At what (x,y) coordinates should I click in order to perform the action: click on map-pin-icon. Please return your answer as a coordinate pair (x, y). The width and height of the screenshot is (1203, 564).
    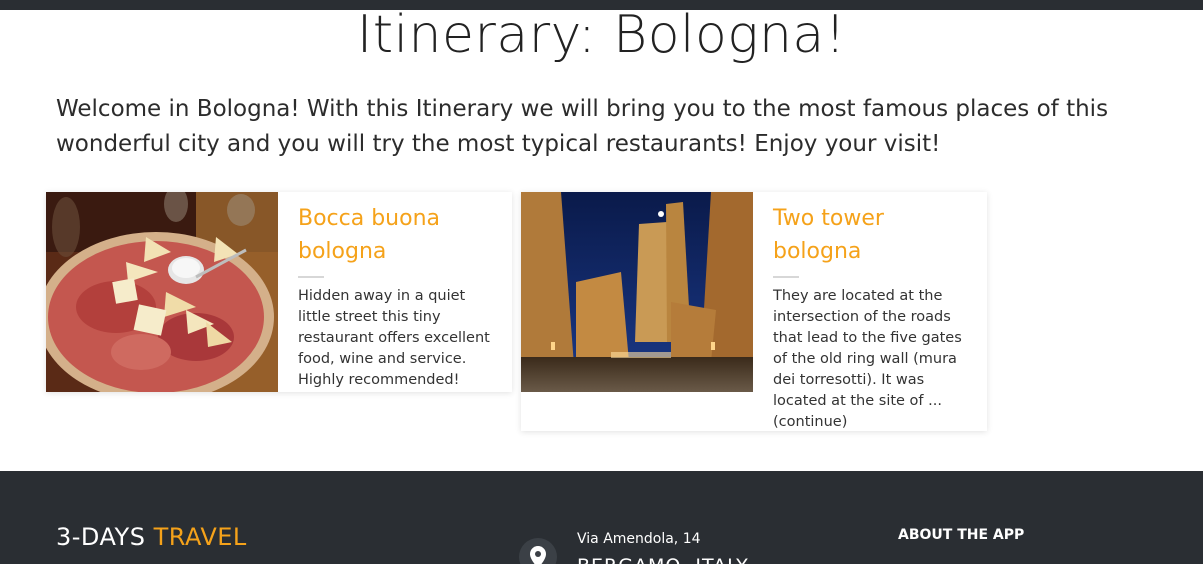
    Looking at the image, I should click on (538, 551).